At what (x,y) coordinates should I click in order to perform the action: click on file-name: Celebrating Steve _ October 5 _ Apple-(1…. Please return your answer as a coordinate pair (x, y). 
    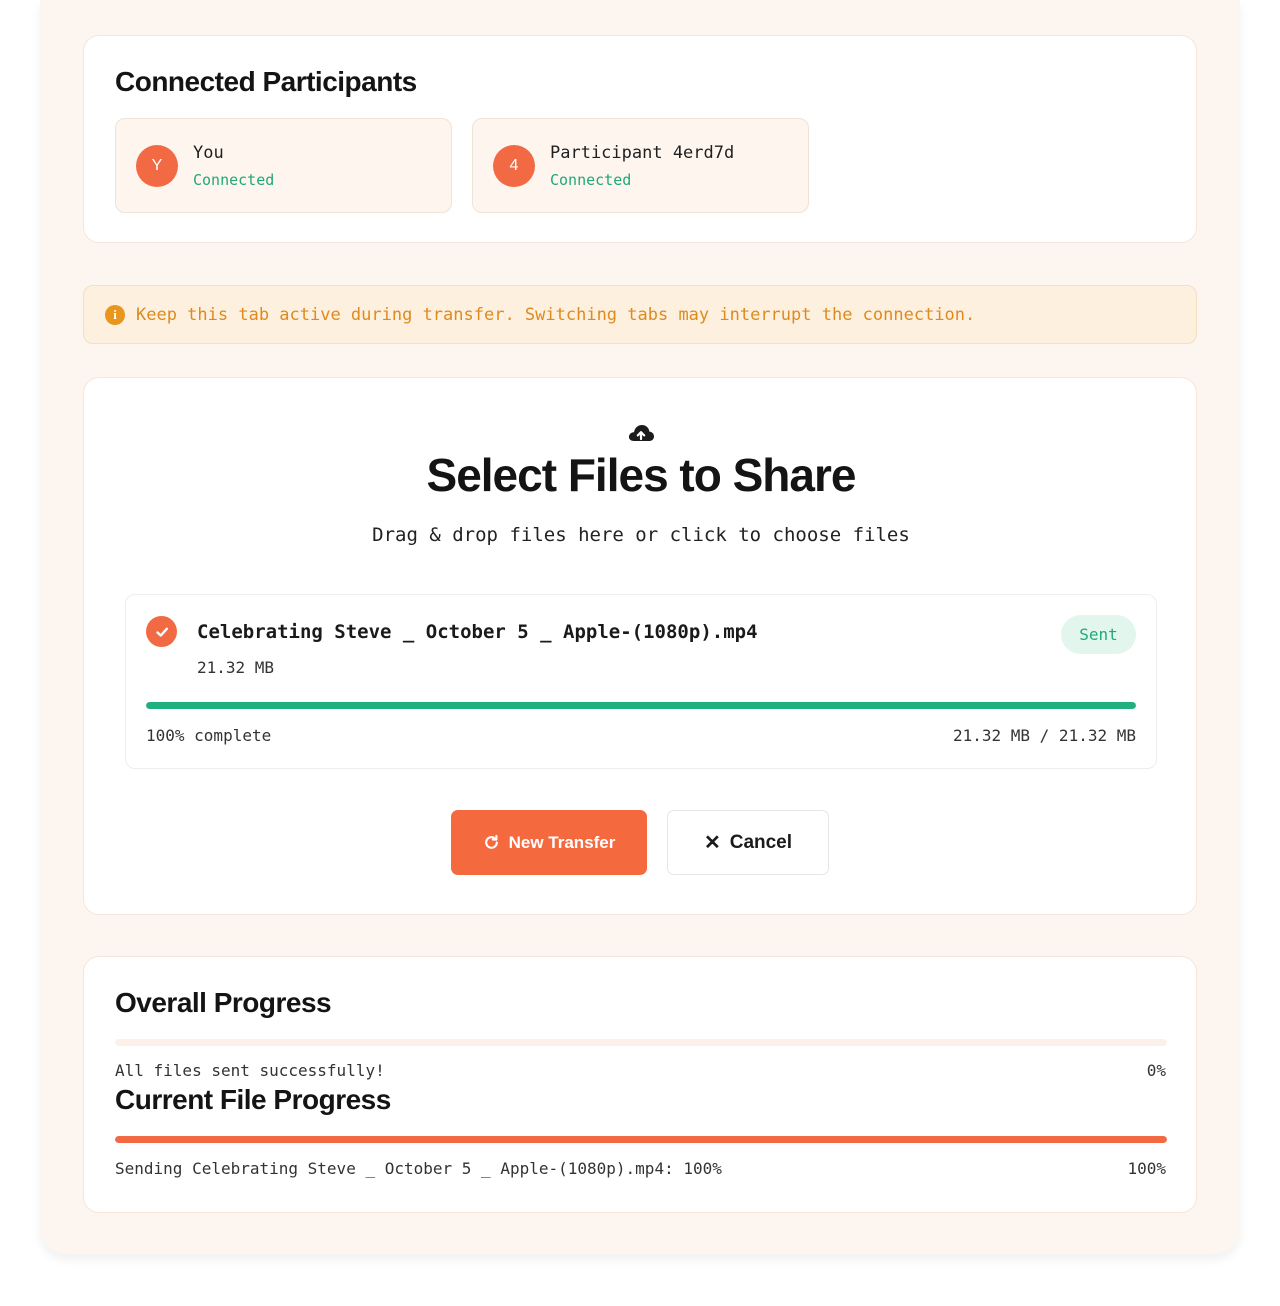
    Looking at the image, I should click on (477, 632).